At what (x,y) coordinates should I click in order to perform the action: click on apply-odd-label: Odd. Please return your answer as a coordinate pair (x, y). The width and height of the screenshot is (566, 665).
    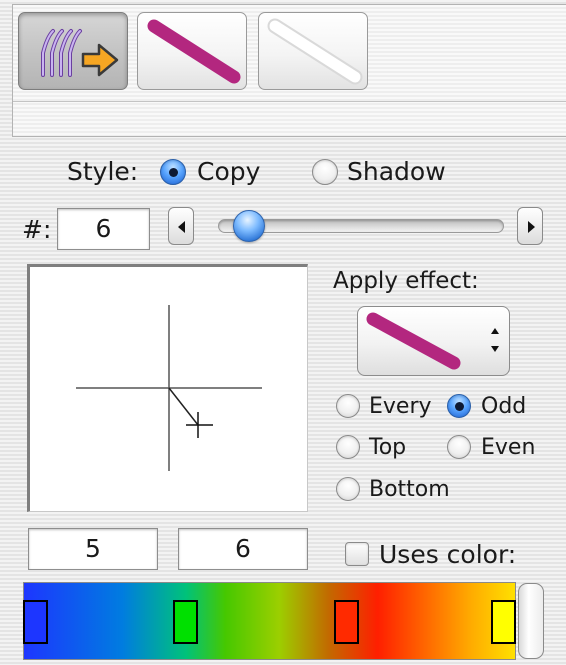
    Looking at the image, I should click on (503, 407).